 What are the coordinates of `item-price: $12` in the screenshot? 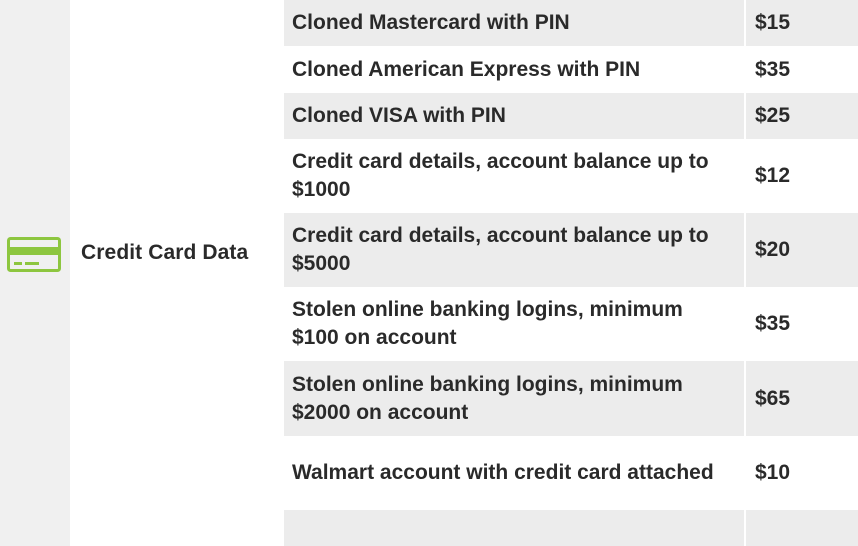 It's located at (802, 176).